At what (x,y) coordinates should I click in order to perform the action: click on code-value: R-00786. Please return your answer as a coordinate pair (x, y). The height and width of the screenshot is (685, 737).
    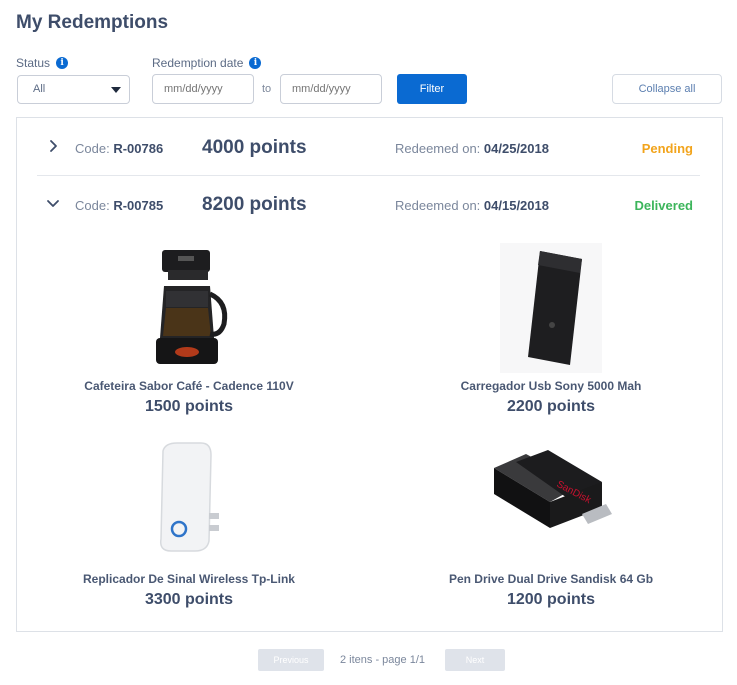
    Looking at the image, I should click on (138, 148).